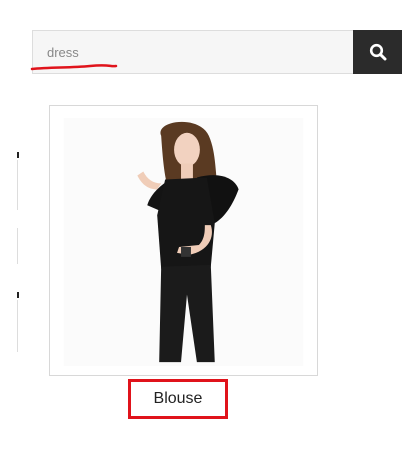 This screenshot has width=419, height=455. I want to click on red-annotation-underline, so click(74, 67).